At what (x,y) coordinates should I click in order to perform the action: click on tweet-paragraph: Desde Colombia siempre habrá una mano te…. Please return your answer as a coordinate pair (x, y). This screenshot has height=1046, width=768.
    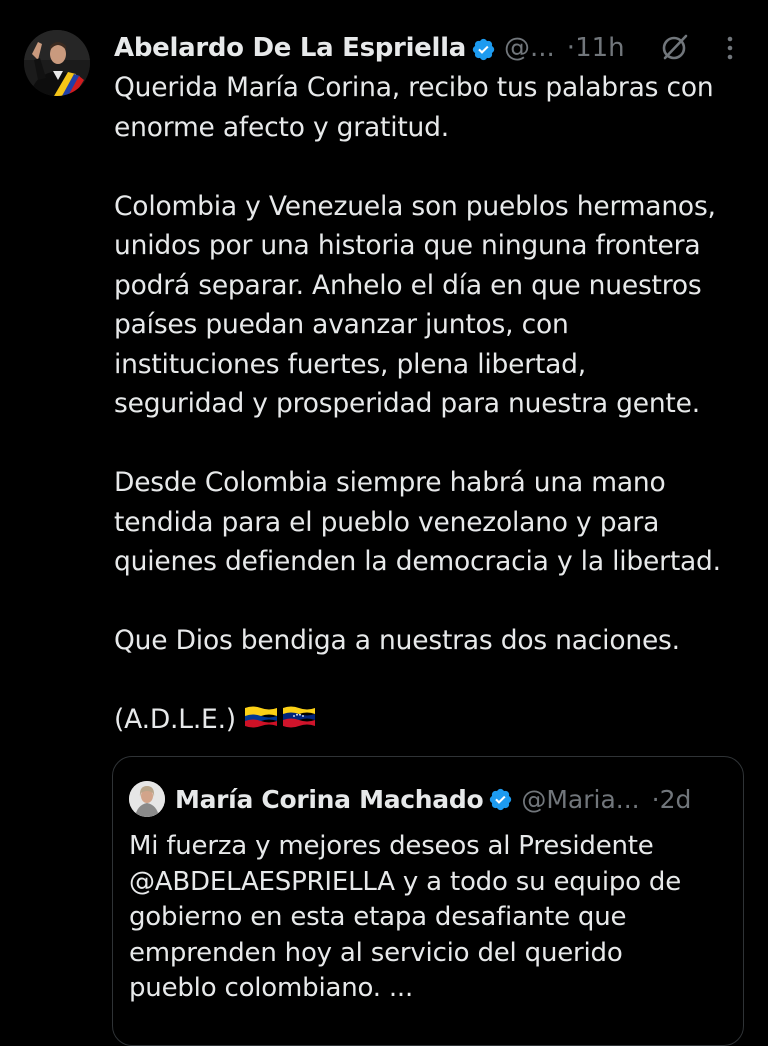
    Looking at the image, I should click on (434, 522).